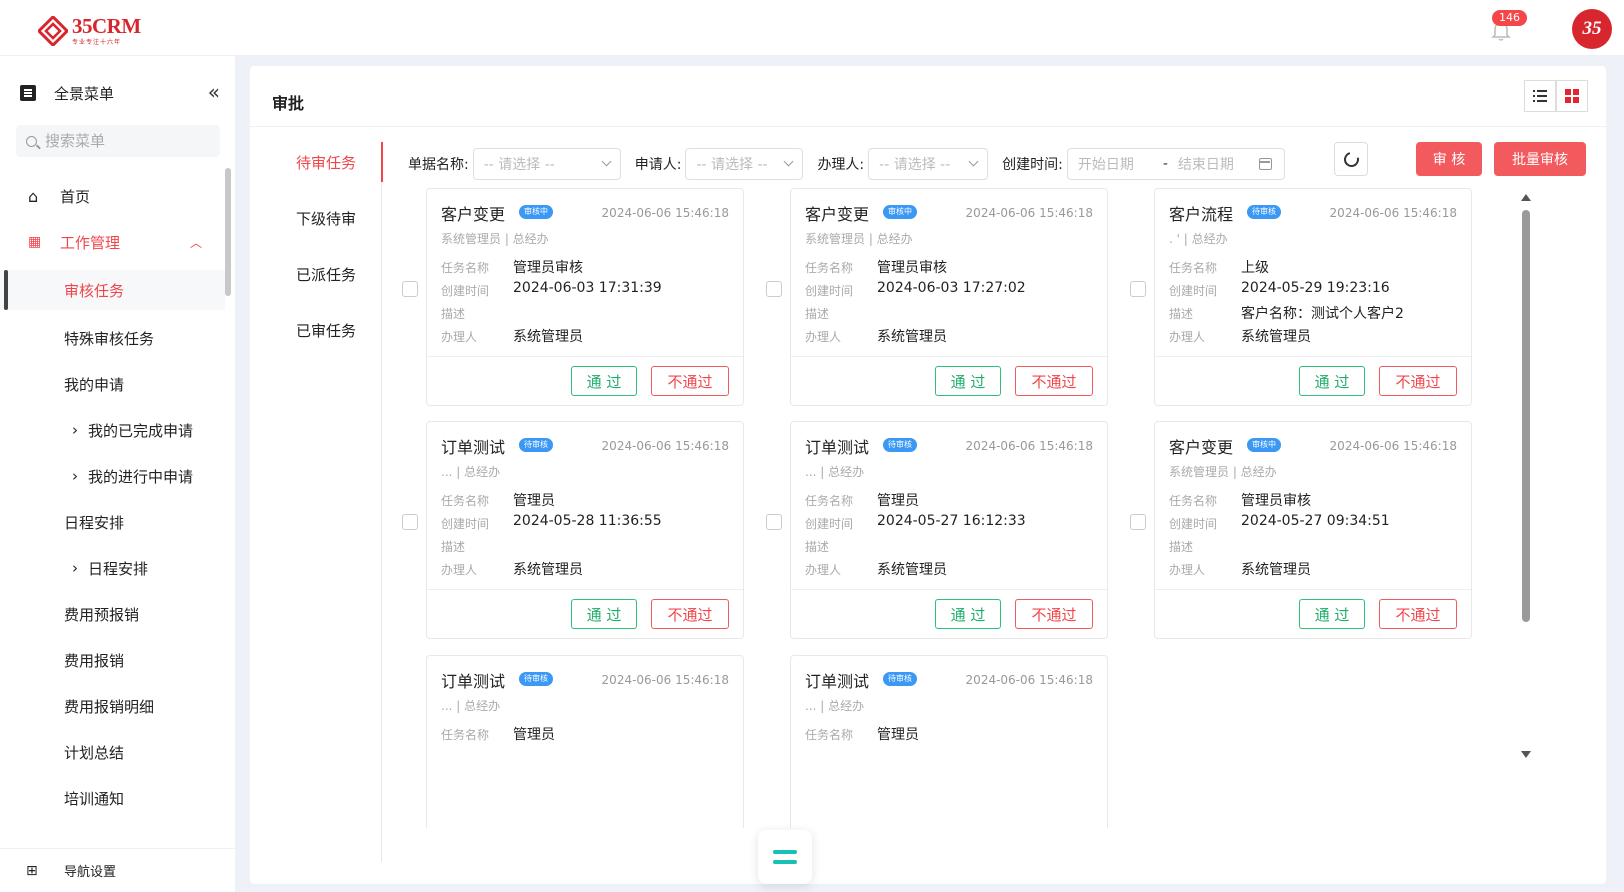 The width and height of the screenshot is (1624, 892). I want to click on doc-name-select: -- 请选择 --, so click(546, 164).